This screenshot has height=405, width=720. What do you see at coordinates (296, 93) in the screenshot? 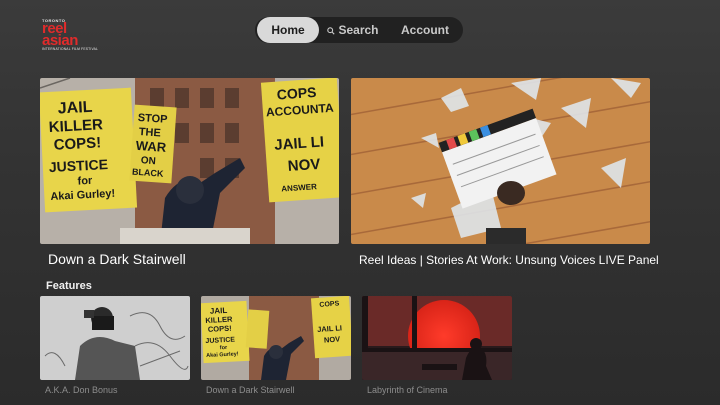
I see `sign-text-cops-right: COPS` at bounding box center [296, 93].